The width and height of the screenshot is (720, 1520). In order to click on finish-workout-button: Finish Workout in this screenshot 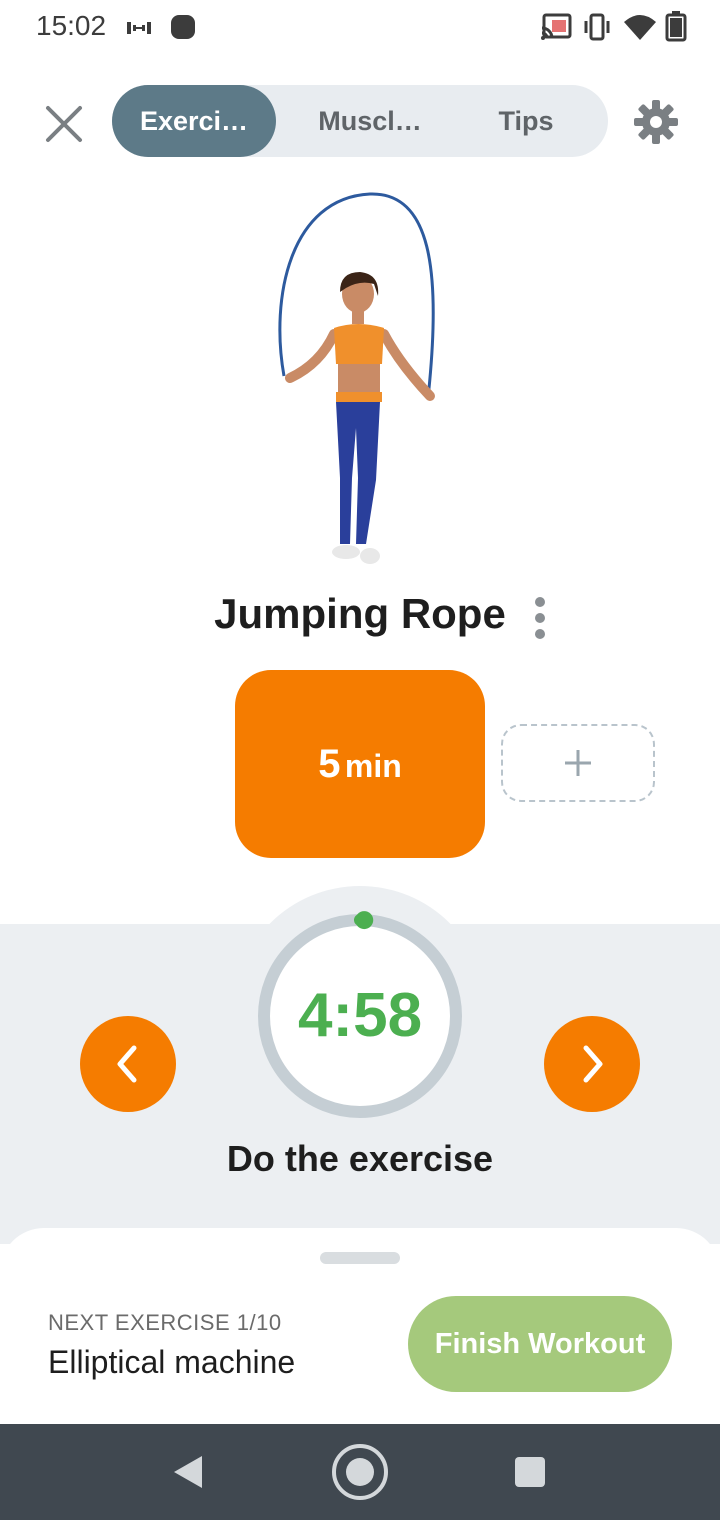, I will do `click(540, 1344)`.